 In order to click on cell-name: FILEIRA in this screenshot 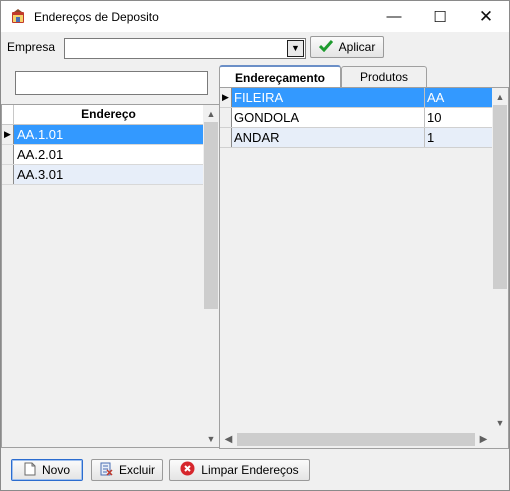, I will do `click(328, 97)`.